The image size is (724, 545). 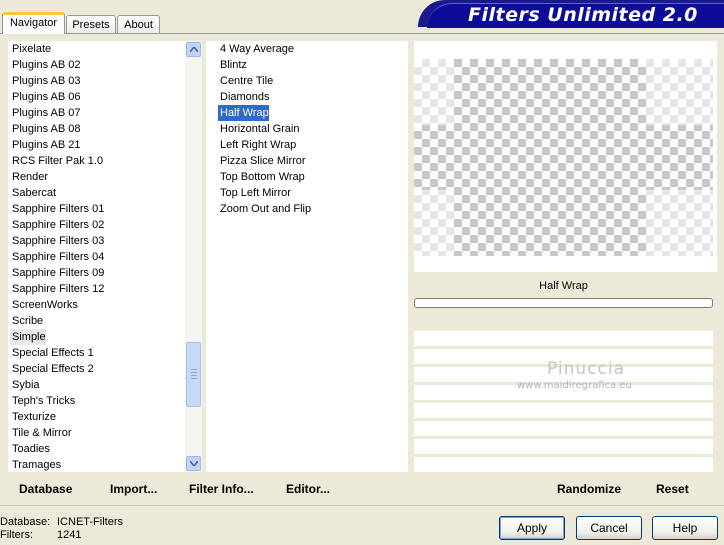 I want to click on category-item: Texturize, so click(x=33, y=417).